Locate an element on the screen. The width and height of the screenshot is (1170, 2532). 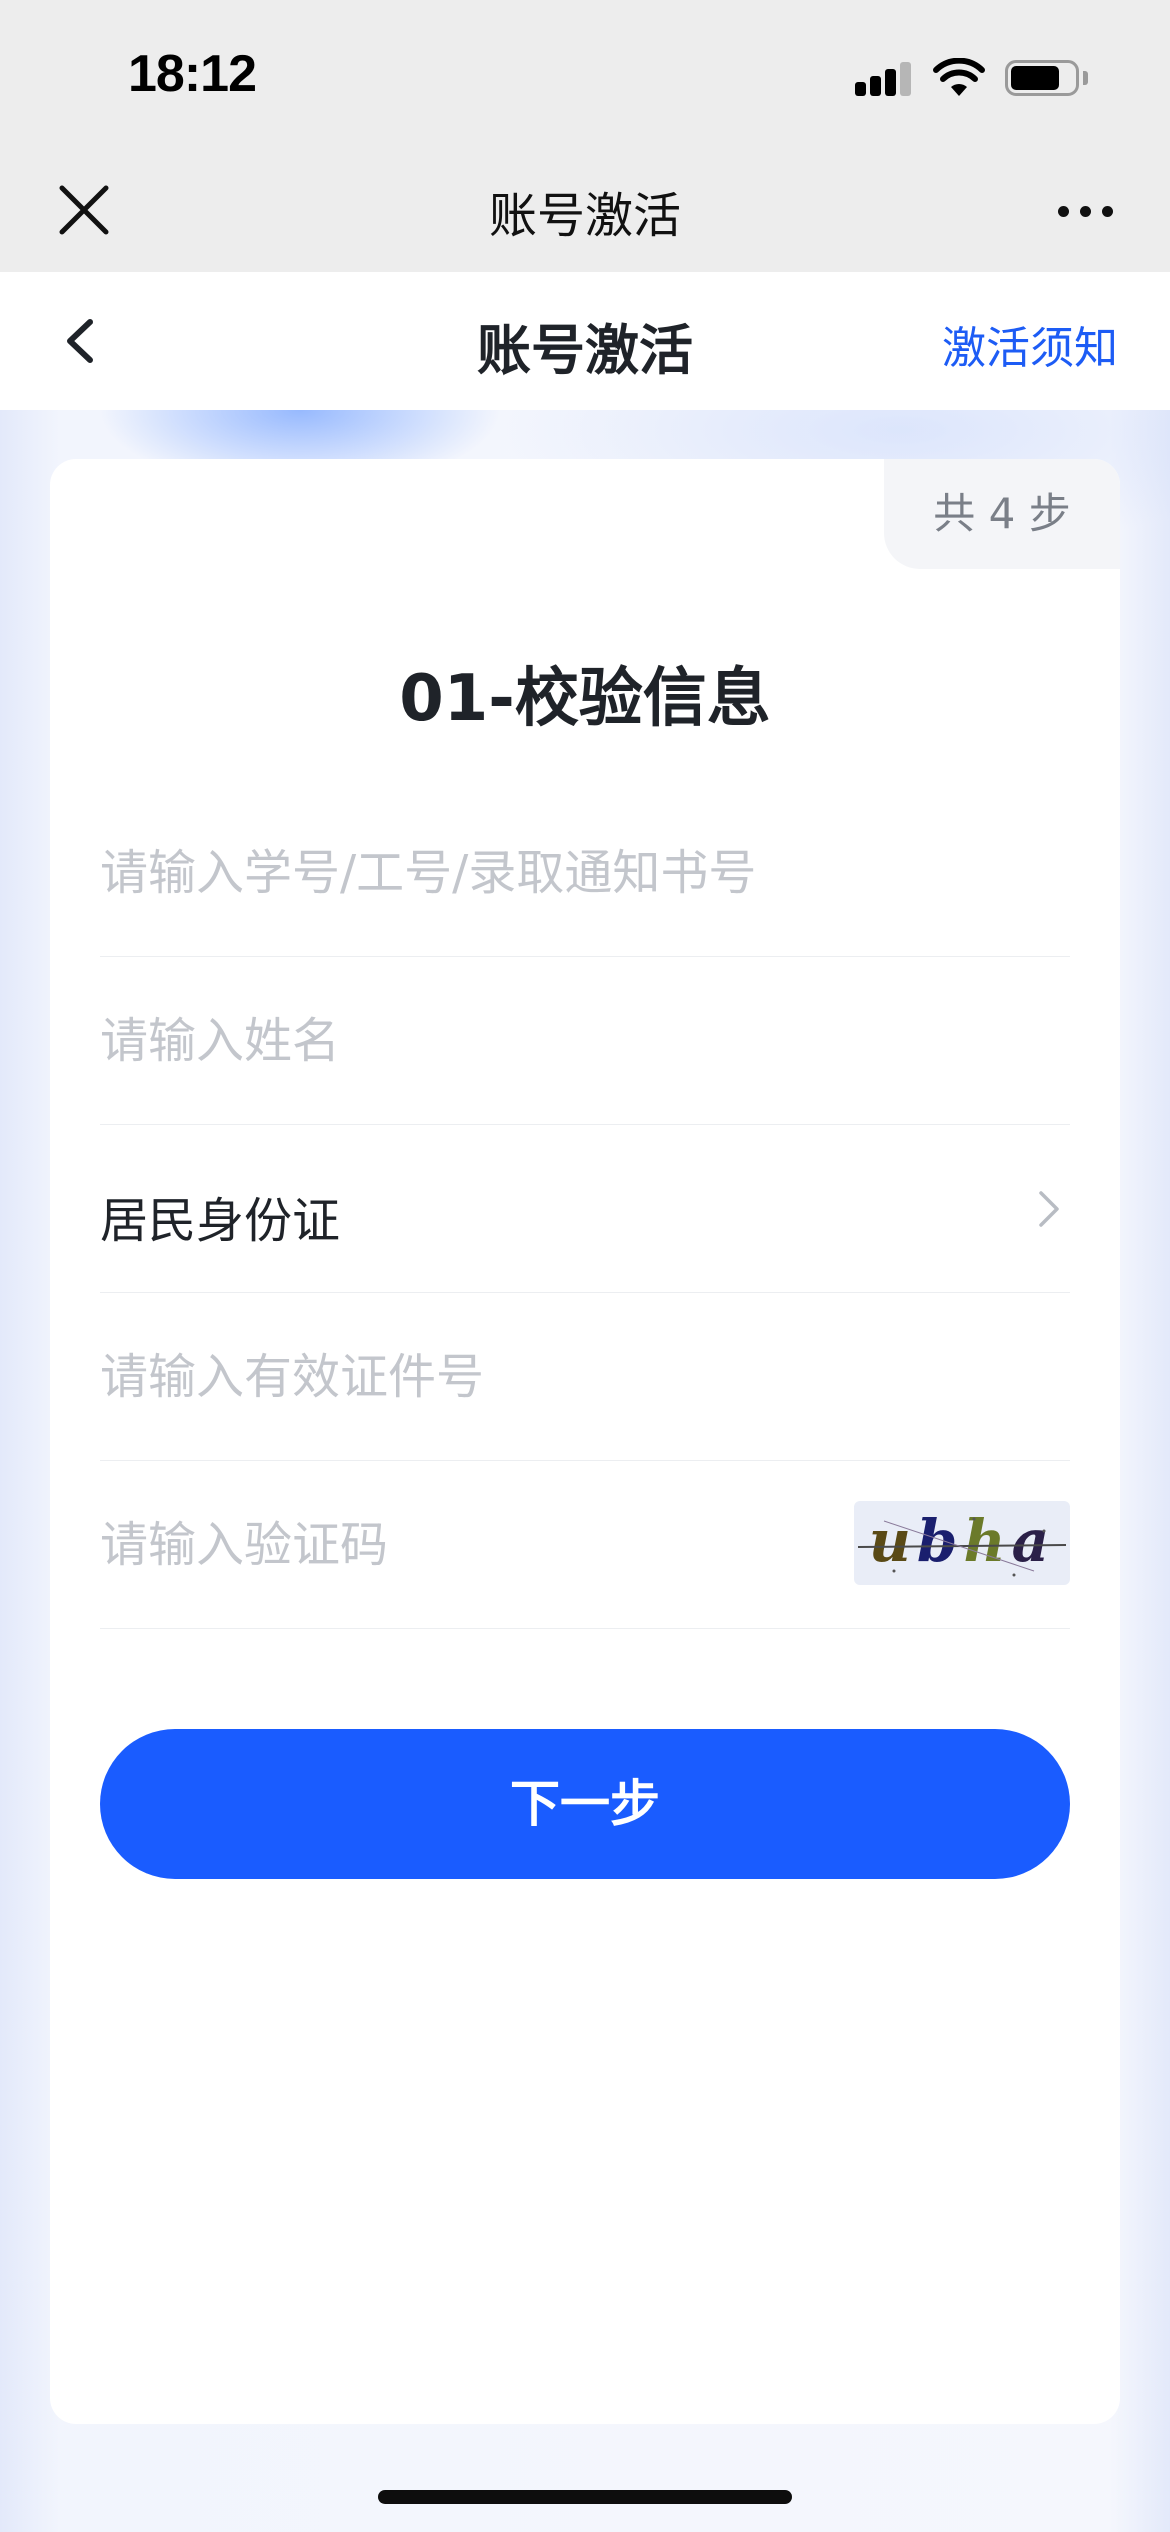
id-number-input is located at coordinates (585, 1376).